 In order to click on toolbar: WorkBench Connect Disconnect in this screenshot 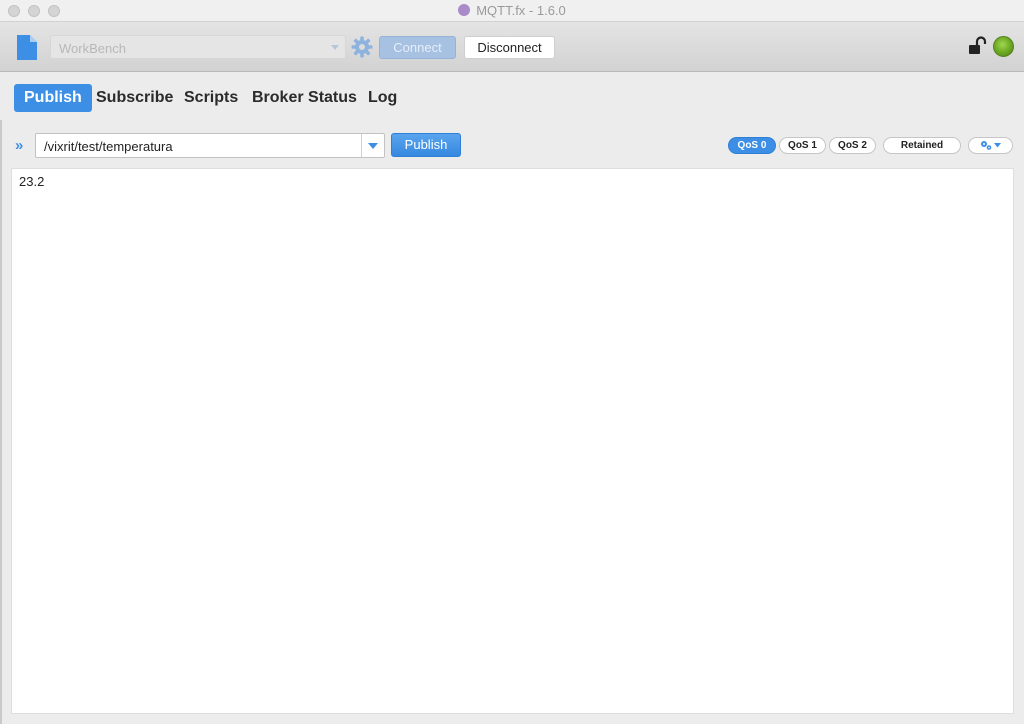, I will do `click(512, 47)`.